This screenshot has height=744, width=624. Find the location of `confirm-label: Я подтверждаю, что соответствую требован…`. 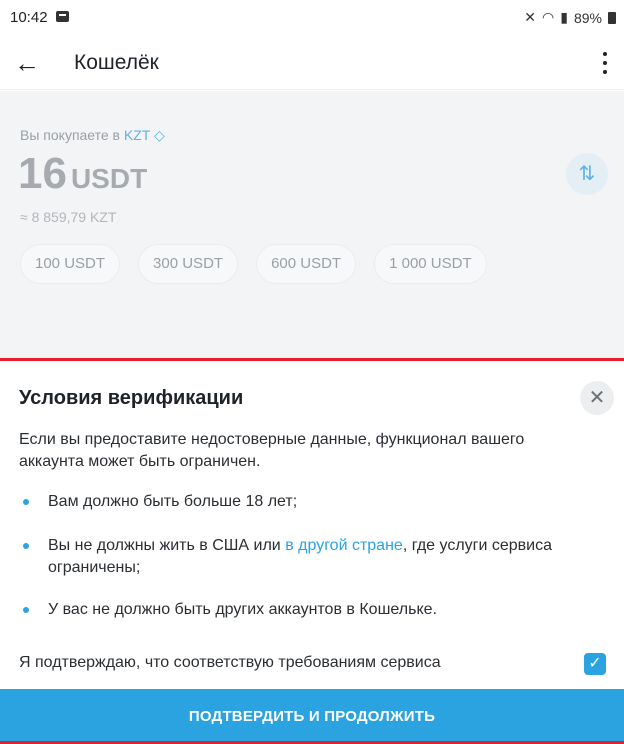

confirm-label: Я подтверждаю, что соответствую требован… is located at coordinates (230, 662).